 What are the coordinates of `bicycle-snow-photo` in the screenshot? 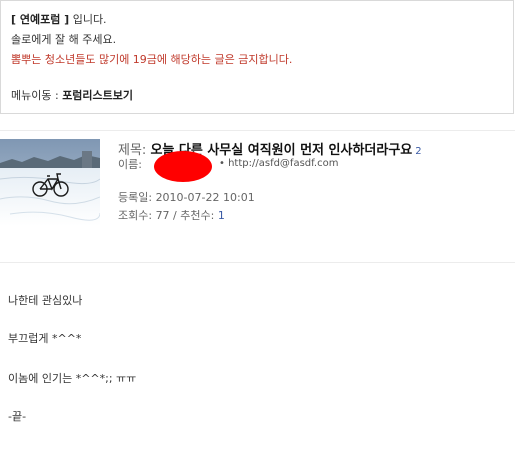 It's located at (50, 182).